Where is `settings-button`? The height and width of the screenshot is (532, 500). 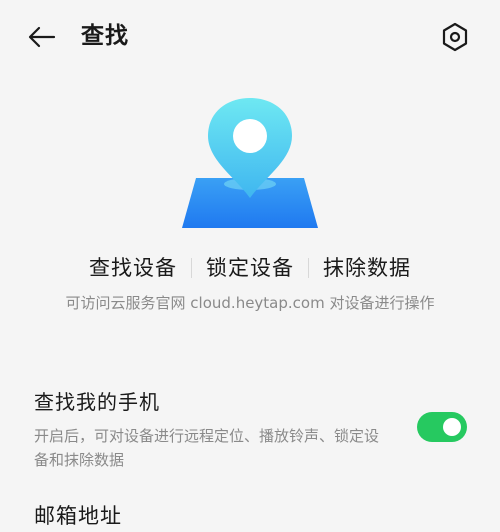
settings-button is located at coordinates (455, 37).